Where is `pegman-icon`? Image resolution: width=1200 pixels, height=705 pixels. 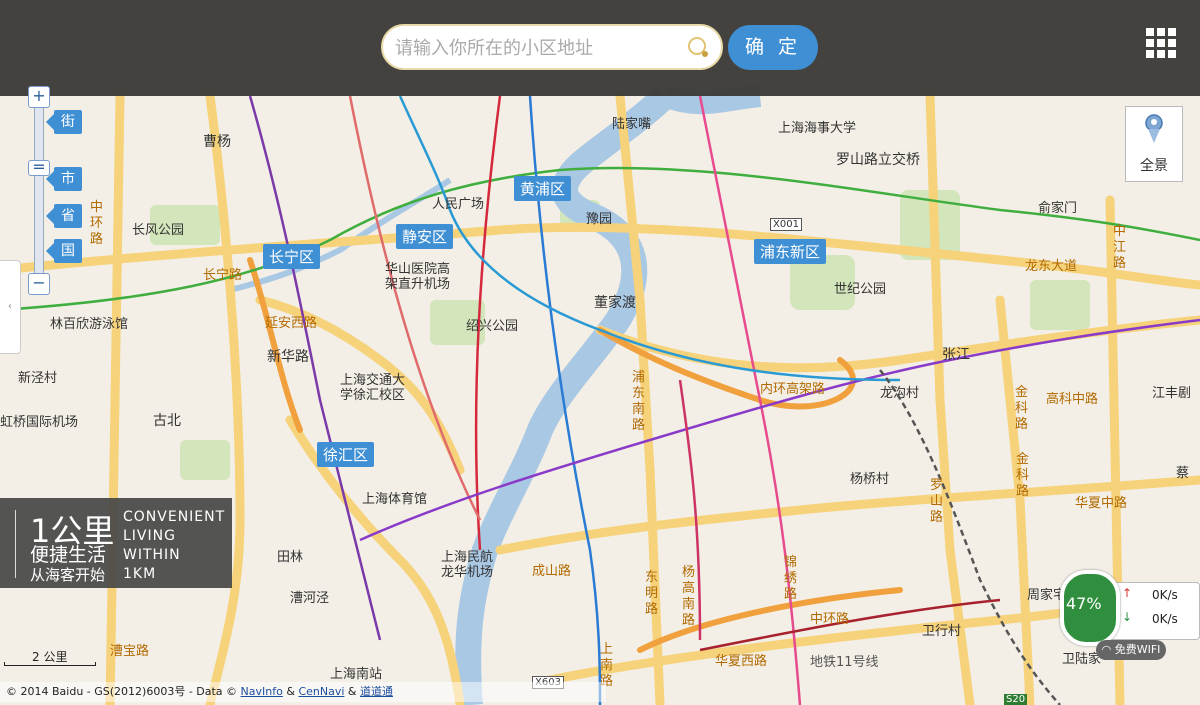
pegman-icon is located at coordinates (1154, 128).